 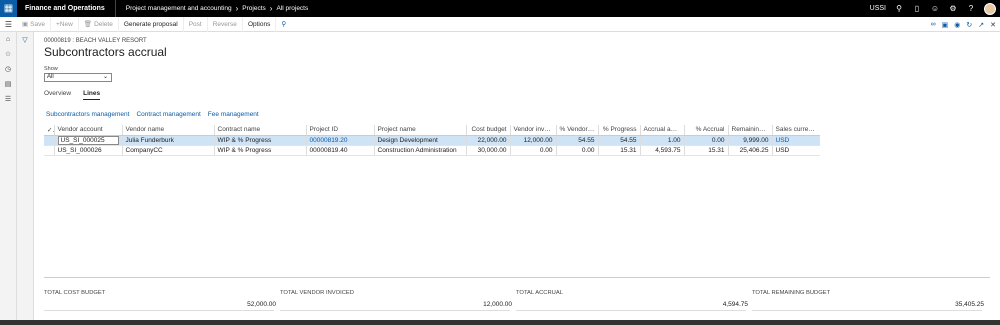 I want to click on contract-management-link: Contract management, so click(x=168, y=114).